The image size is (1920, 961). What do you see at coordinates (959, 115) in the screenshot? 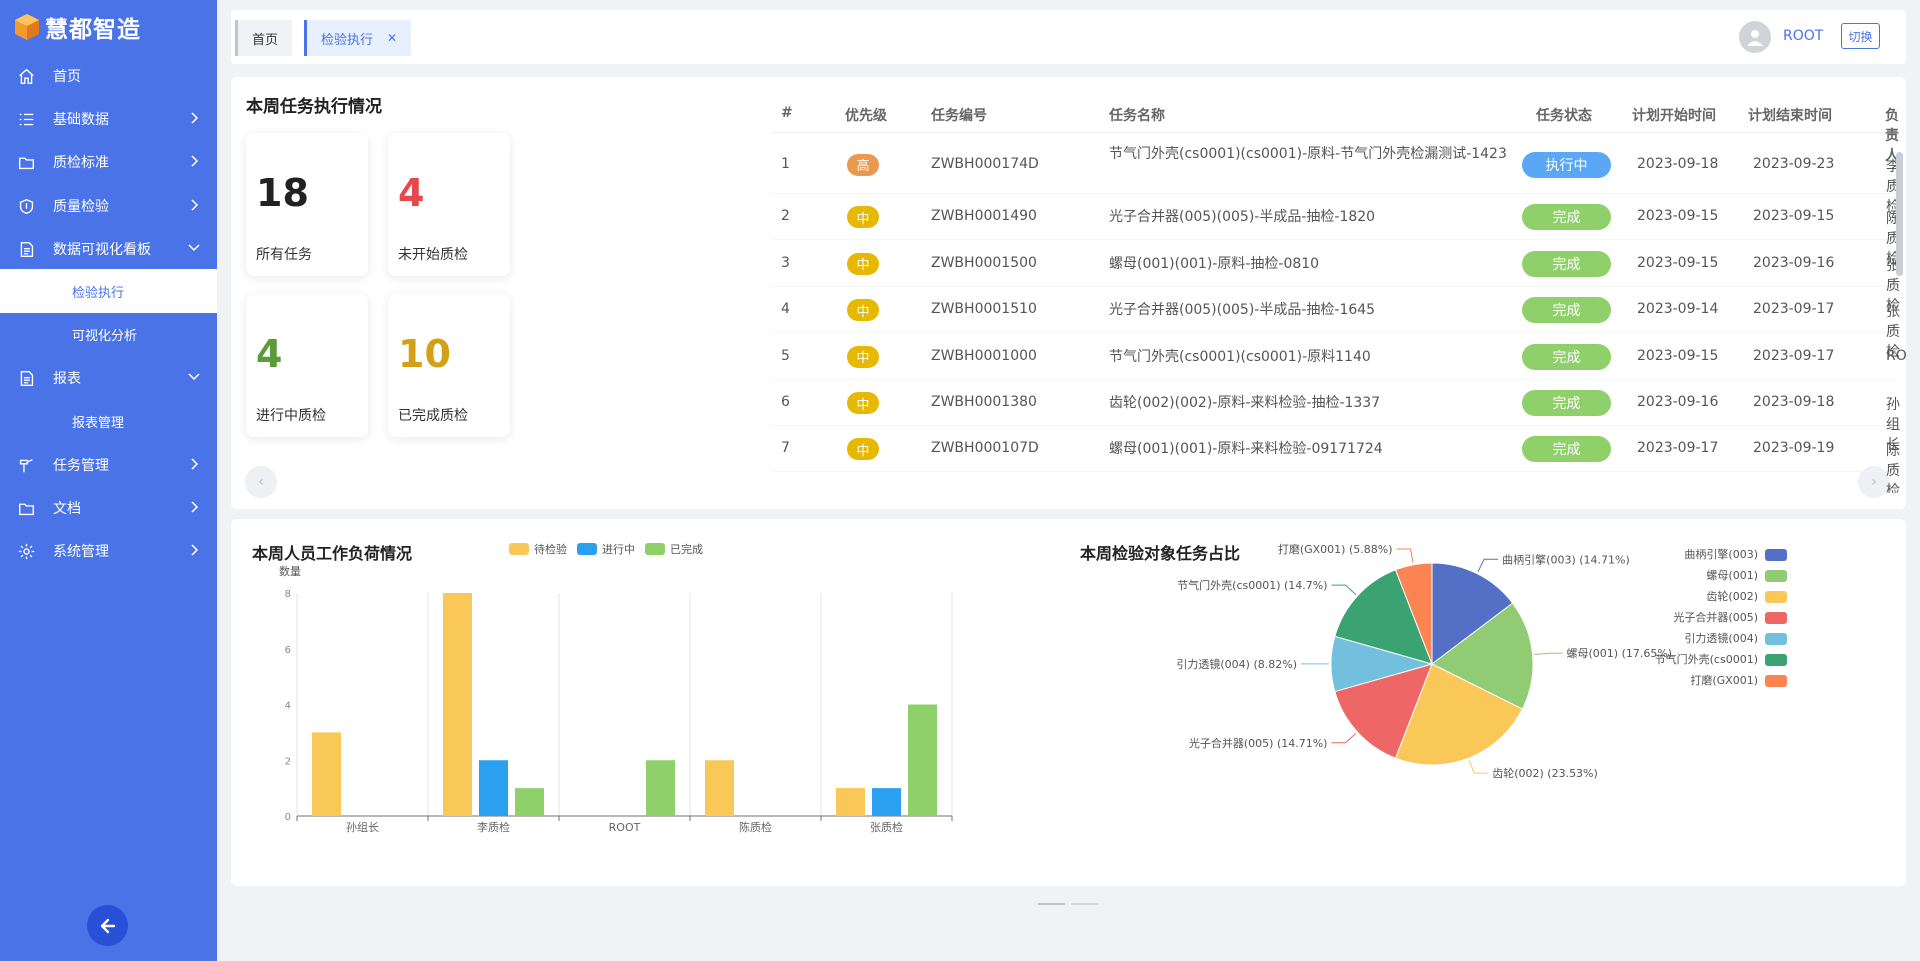
I see `column-header-col-code: 任务编号` at bounding box center [959, 115].